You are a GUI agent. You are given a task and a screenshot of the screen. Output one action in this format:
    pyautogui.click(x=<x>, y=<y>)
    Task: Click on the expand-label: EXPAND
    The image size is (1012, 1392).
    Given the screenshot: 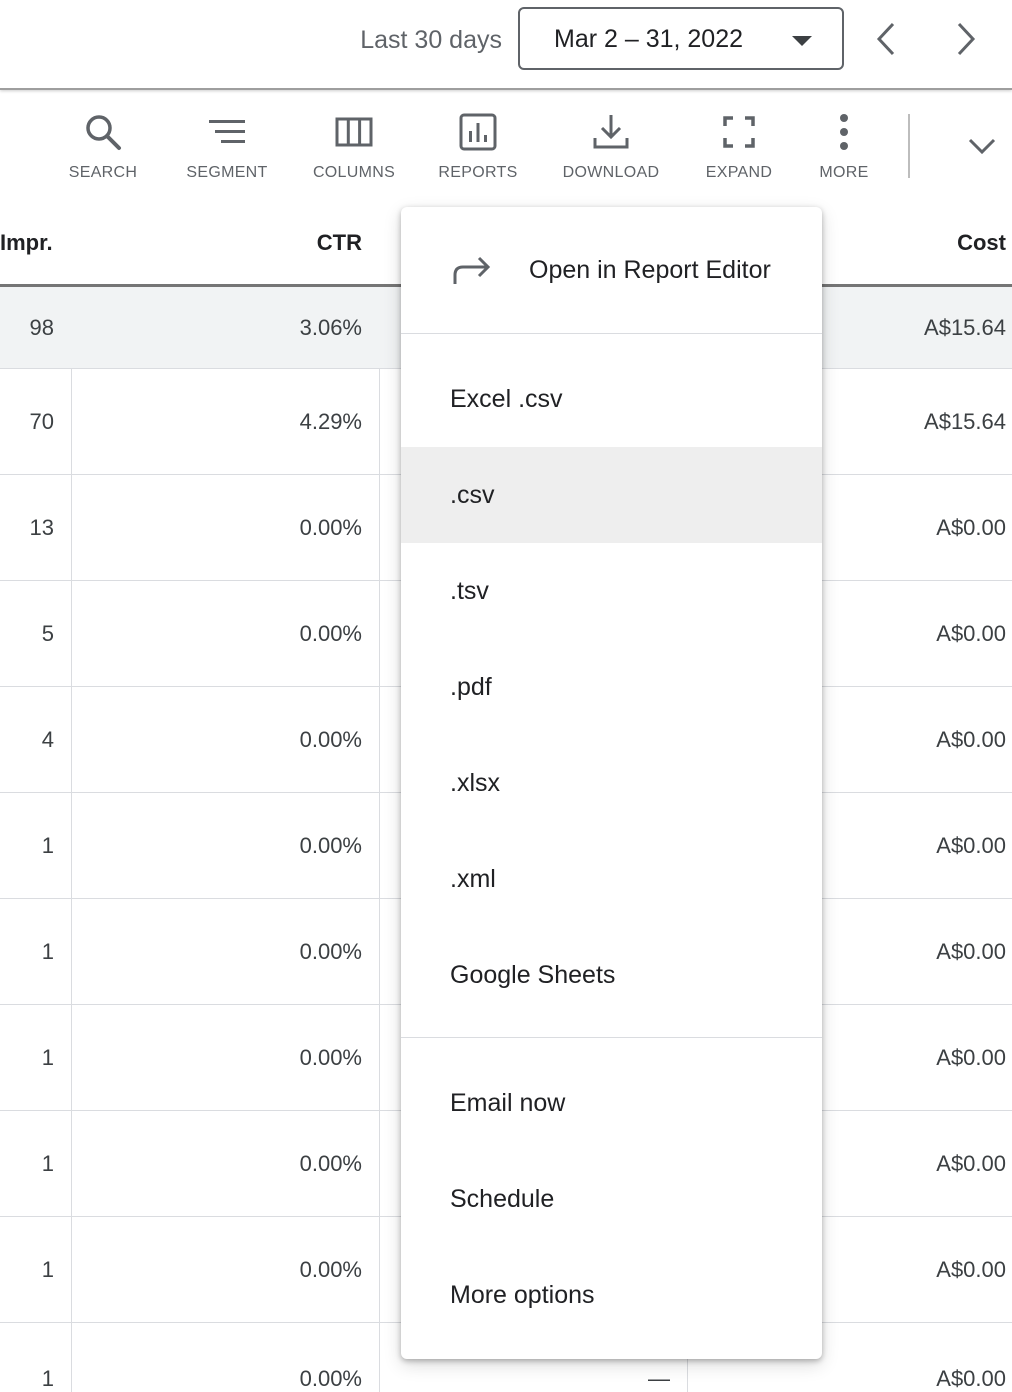 What is the action you would take?
    pyautogui.click(x=739, y=172)
    